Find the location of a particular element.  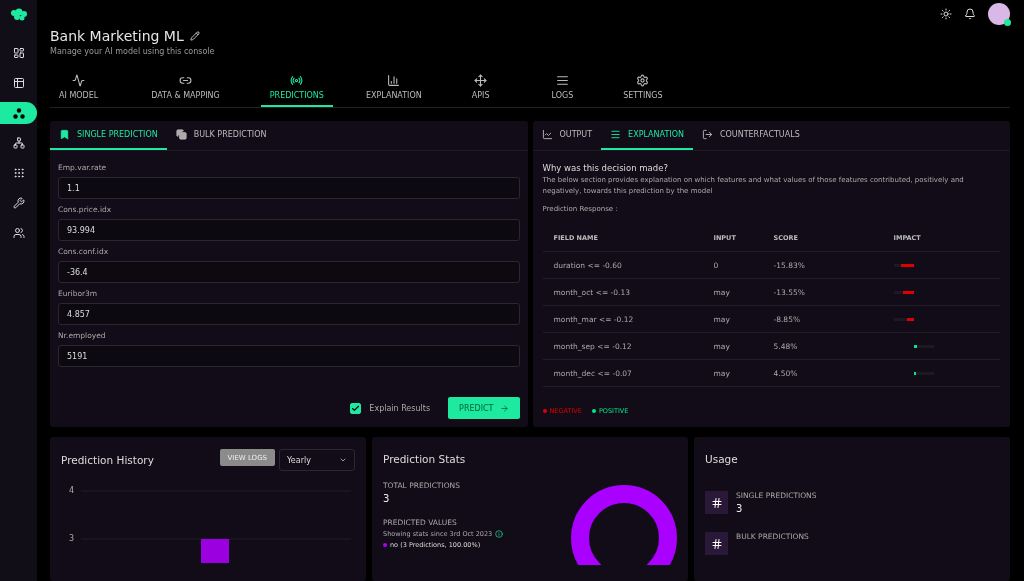

checkbox is located at coordinates (356, 408).